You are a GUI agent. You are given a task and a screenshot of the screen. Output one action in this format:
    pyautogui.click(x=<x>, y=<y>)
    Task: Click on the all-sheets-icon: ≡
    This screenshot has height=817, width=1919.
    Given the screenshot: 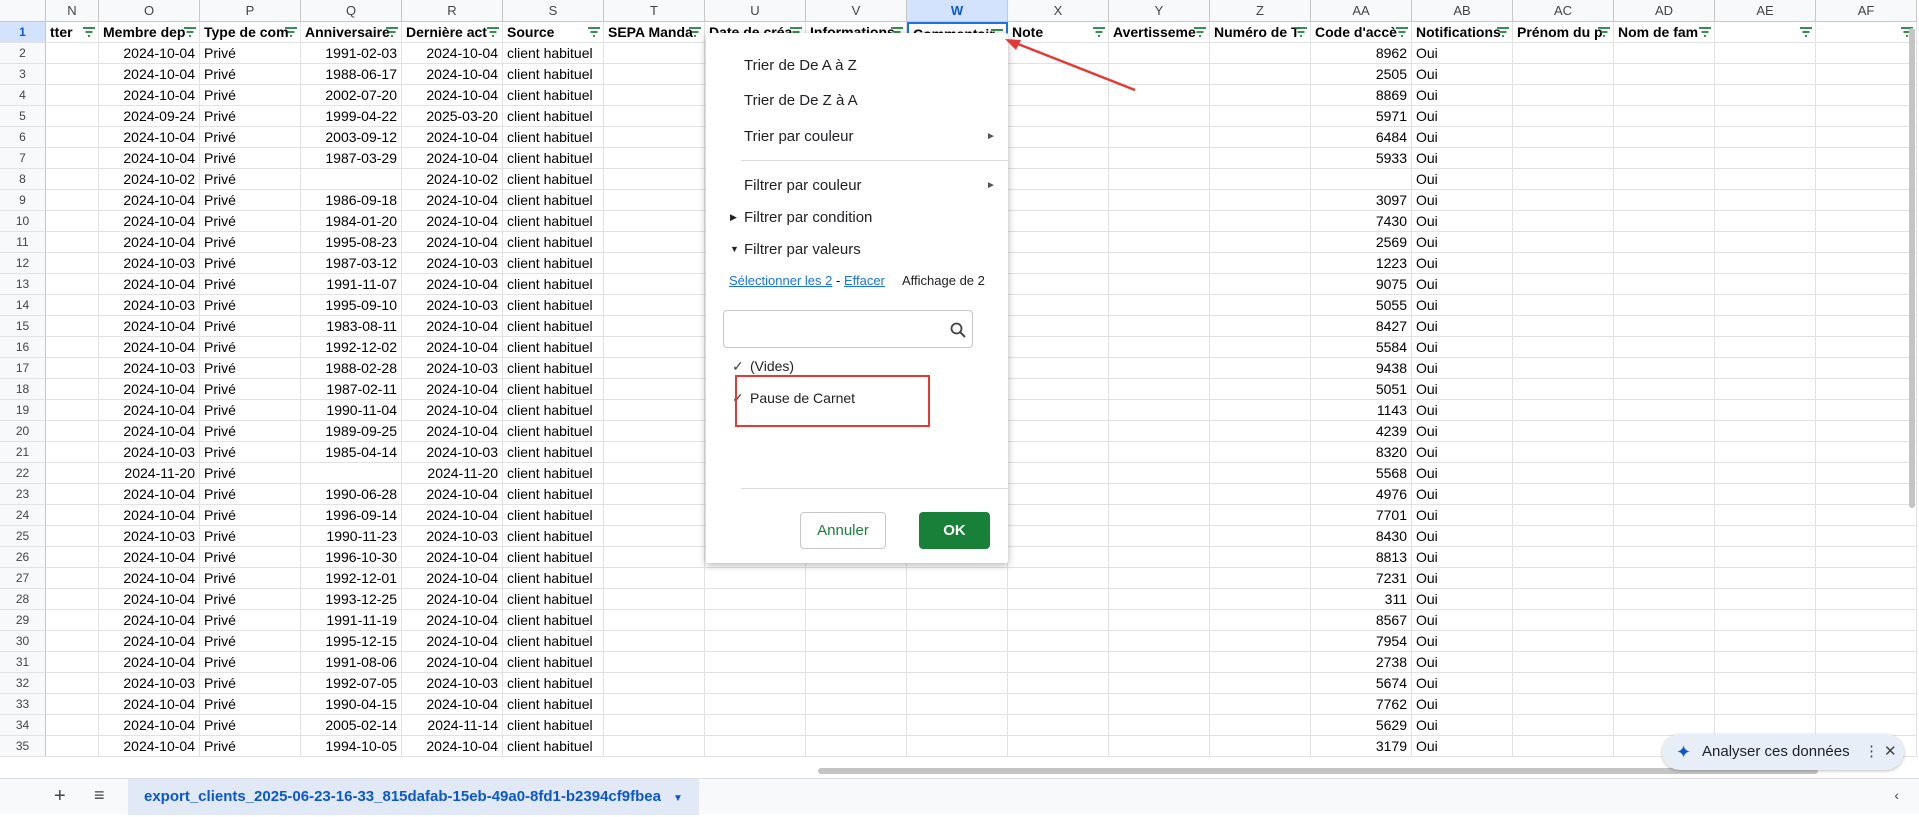 What is the action you would take?
    pyautogui.click(x=99, y=795)
    